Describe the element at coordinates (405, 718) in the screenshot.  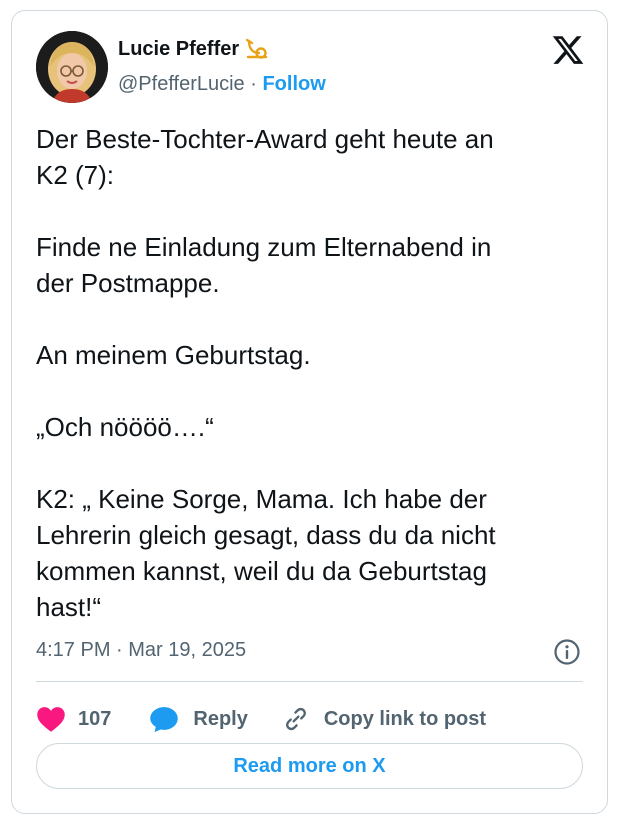
I see `copy-link-label: Copy link to post` at that location.